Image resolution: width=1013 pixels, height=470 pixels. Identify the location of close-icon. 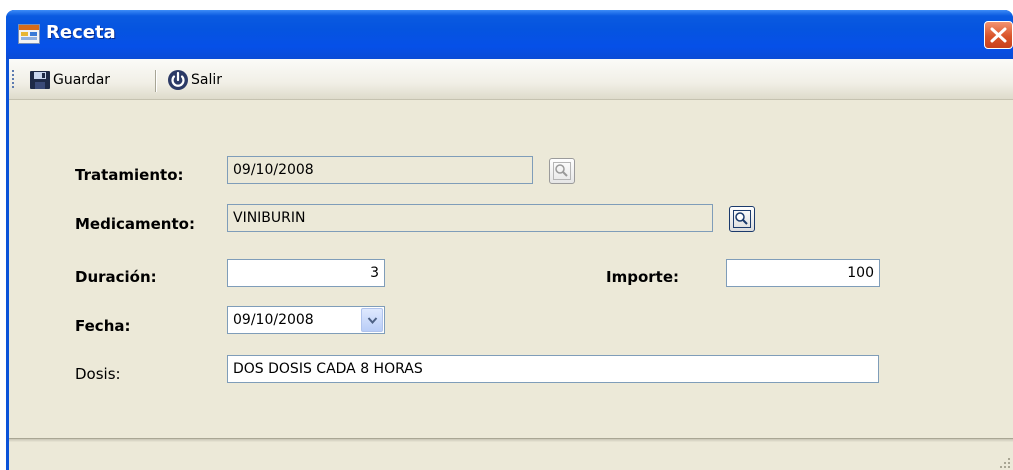
(998, 35).